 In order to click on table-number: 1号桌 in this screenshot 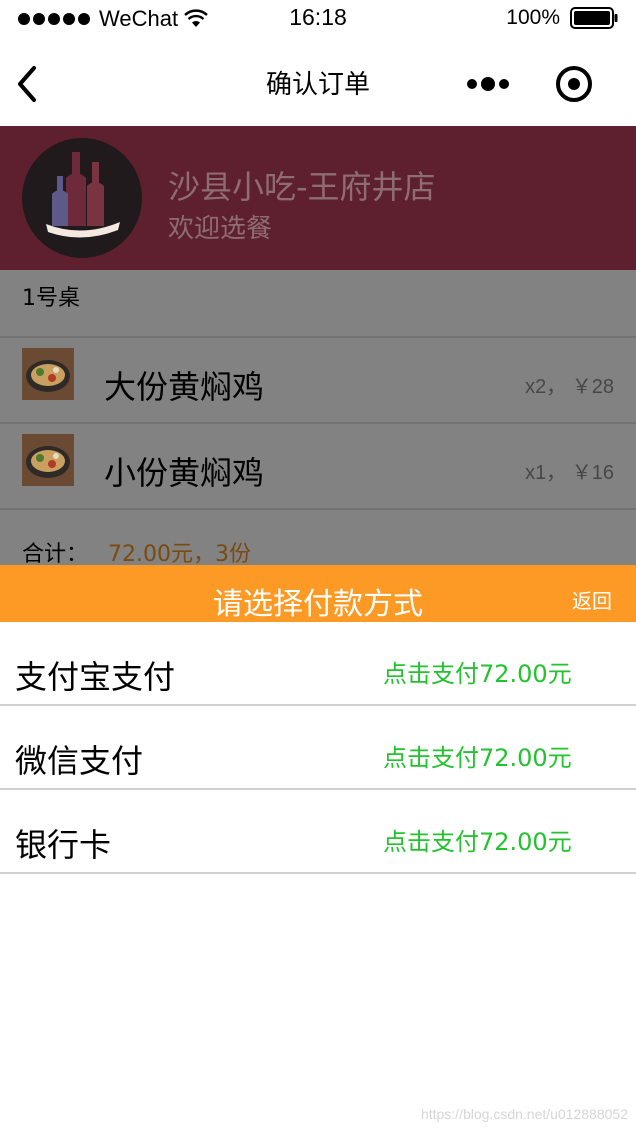, I will do `click(51, 298)`.